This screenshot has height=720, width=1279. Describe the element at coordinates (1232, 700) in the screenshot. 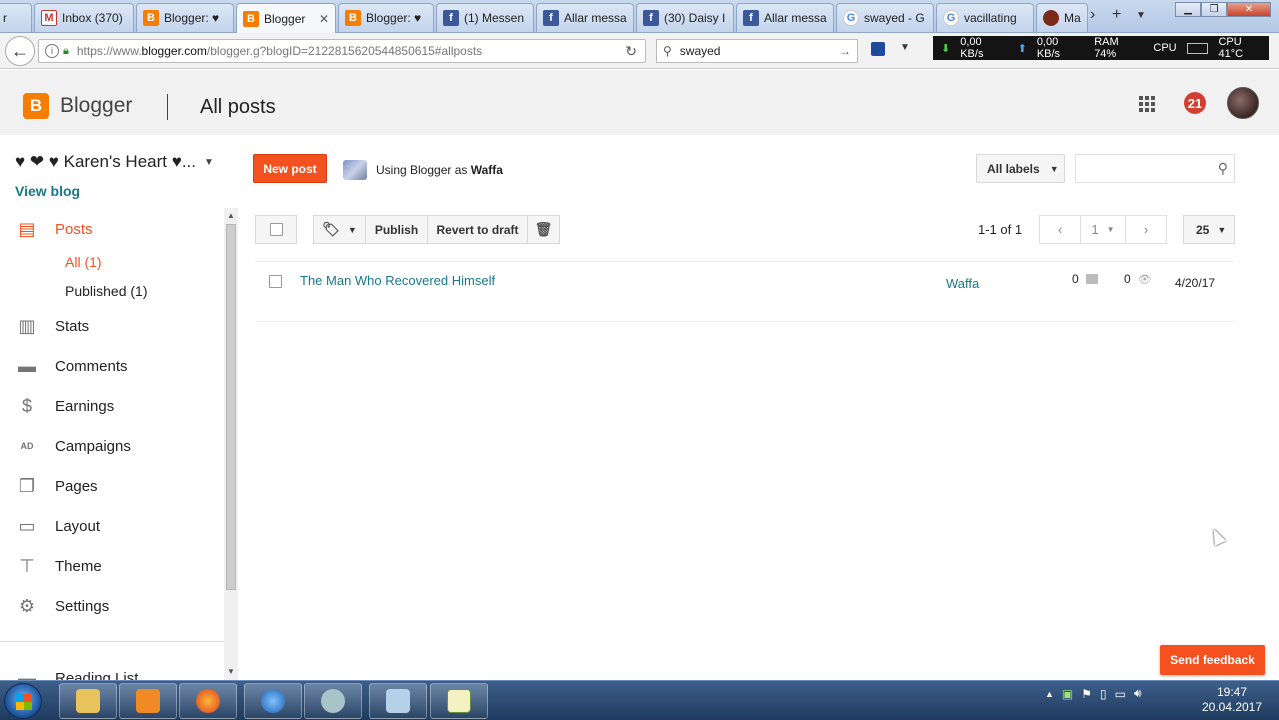

I see `taskbar-clock: 19:47 20.04.2017` at that location.